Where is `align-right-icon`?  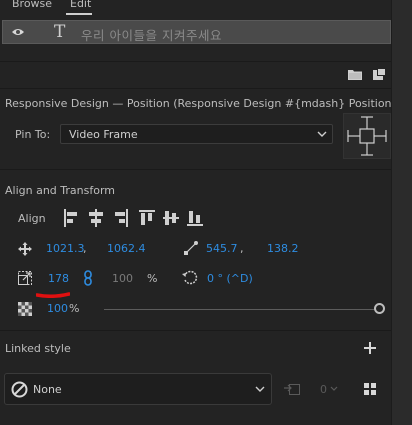 align-right-icon is located at coordinates (121, 218).